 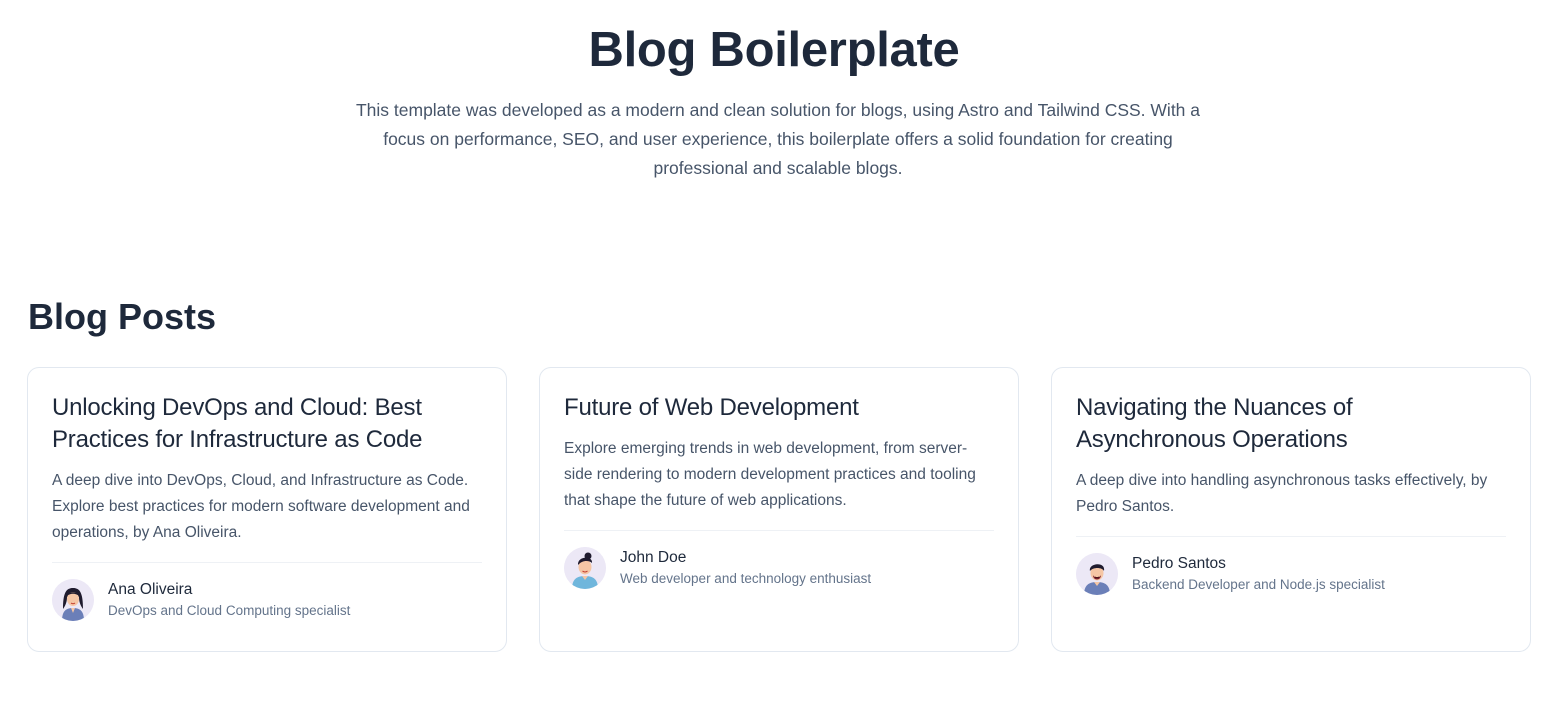 What do you see at coordinates (779, 408) in the screenshot?
I see `post-title: Future of Web Development` at bounding box center [779, 408].